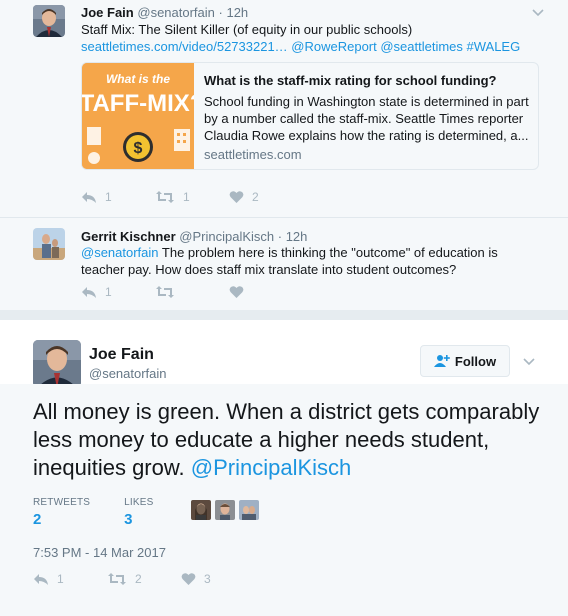 The width and height of the screenshot is (568, 616). I want to click on like-button: 3, so click(218, 579).